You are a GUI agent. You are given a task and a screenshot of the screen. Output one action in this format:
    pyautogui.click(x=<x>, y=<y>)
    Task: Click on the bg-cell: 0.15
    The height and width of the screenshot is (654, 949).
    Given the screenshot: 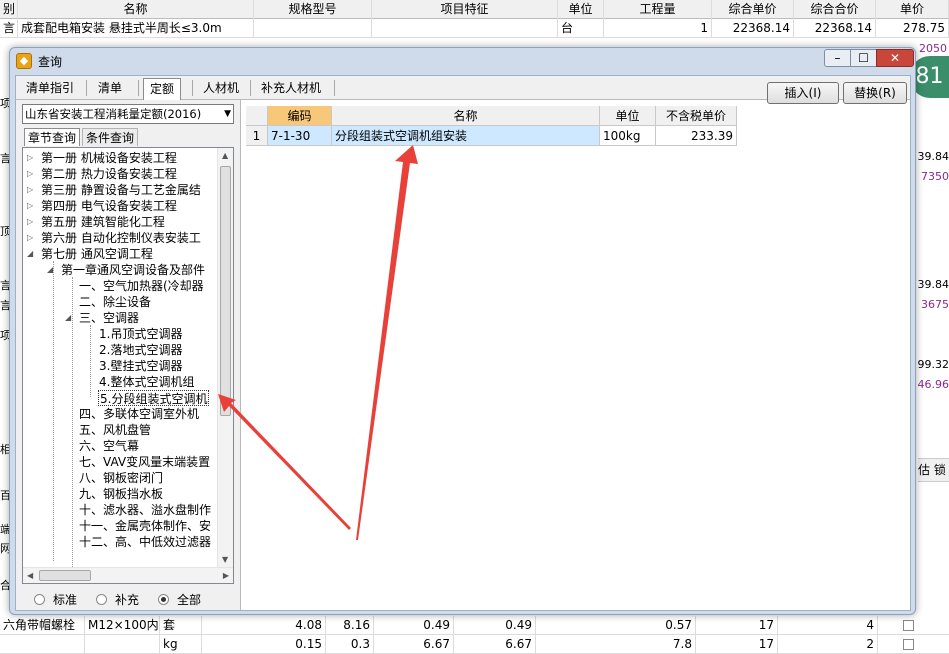 What is the action you would take?
    pyautogui.click(x=264, y=644)
    